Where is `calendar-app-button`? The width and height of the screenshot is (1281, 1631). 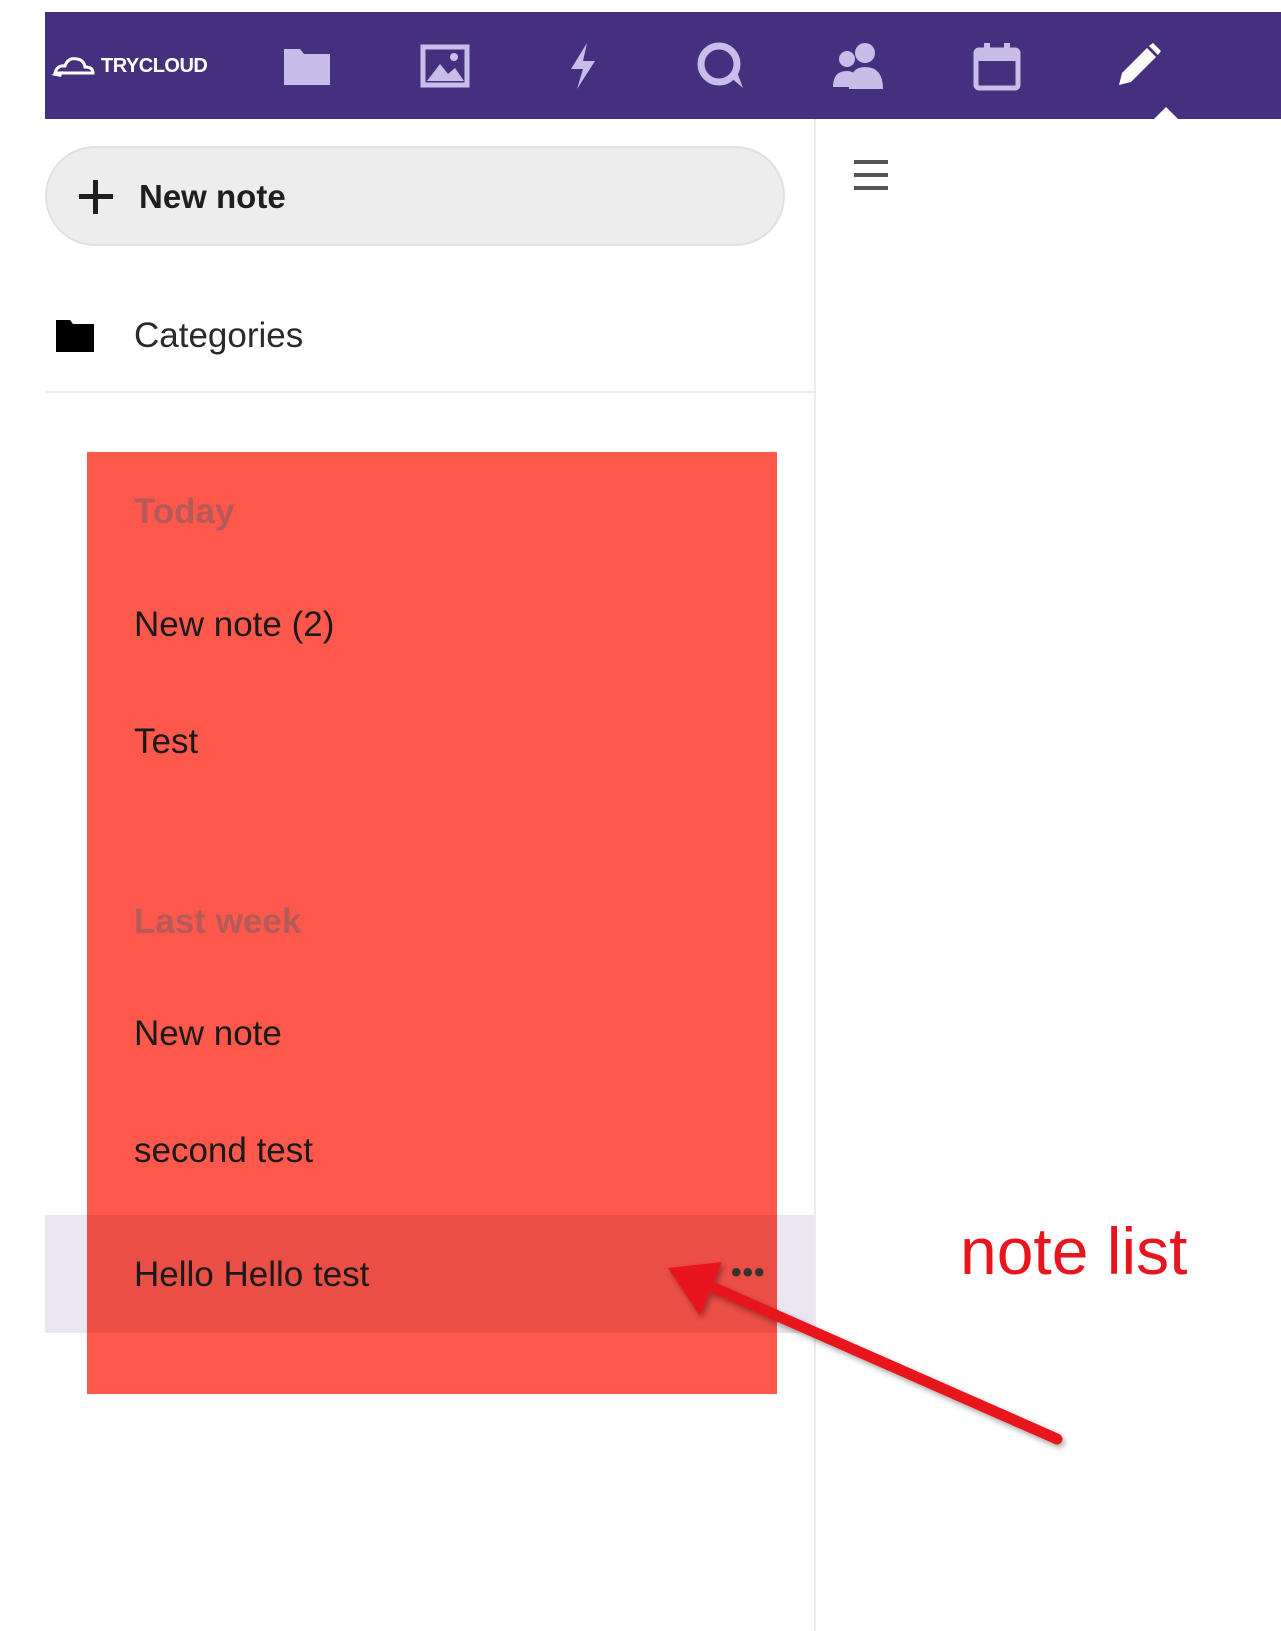 calendar-app-button is located at coordinates (997, 66).